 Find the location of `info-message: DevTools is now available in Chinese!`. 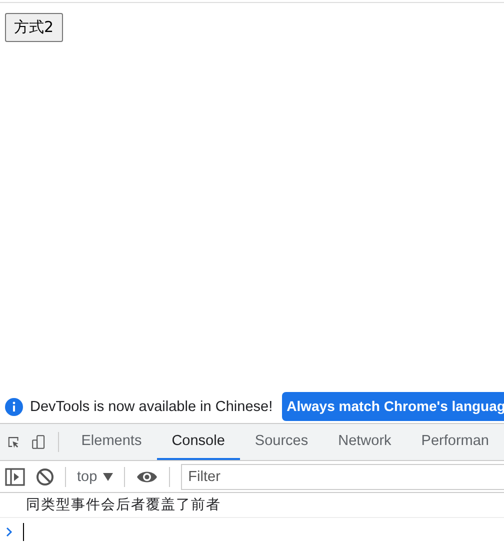

info-message: DevTools is now available in Chinese! is located at coordinates (151, 406).